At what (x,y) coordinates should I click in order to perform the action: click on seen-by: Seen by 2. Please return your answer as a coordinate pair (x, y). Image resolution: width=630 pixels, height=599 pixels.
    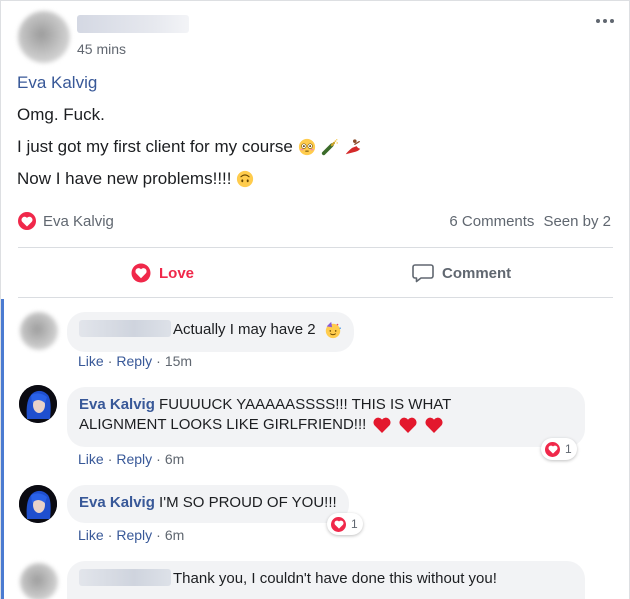
    Looking at the image, I should click on (577, 221).